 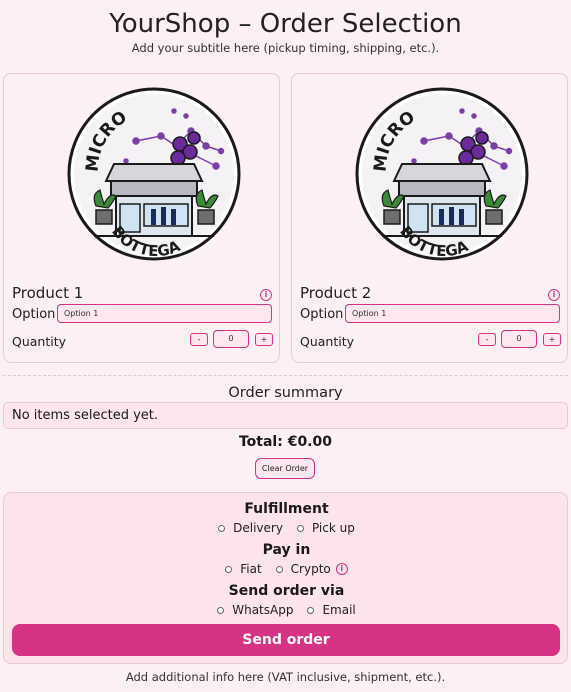 I want to click on fulfillment-title: Fulfillment, so click(x=286, y=509).